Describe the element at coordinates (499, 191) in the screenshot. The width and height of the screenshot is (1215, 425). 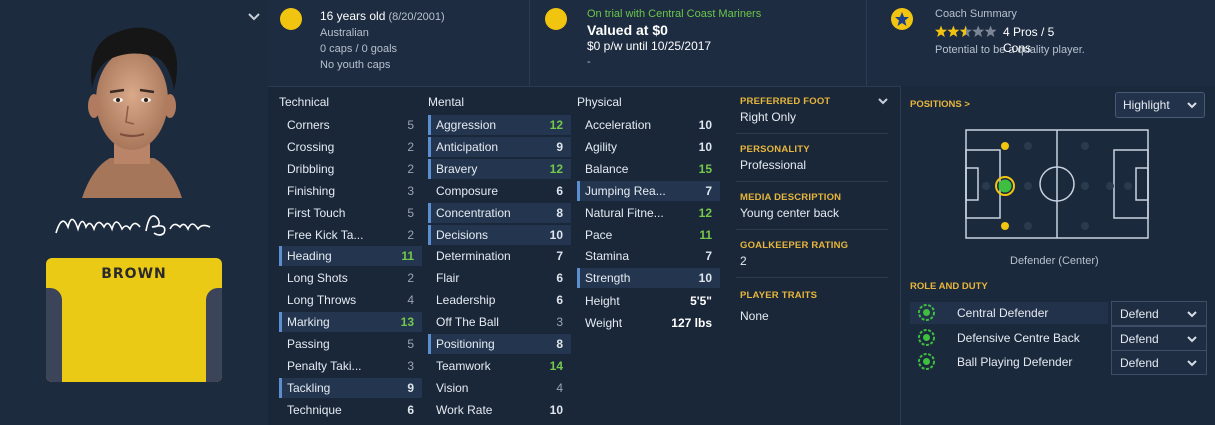
I see `attribute-row: Composure 6` at that location.